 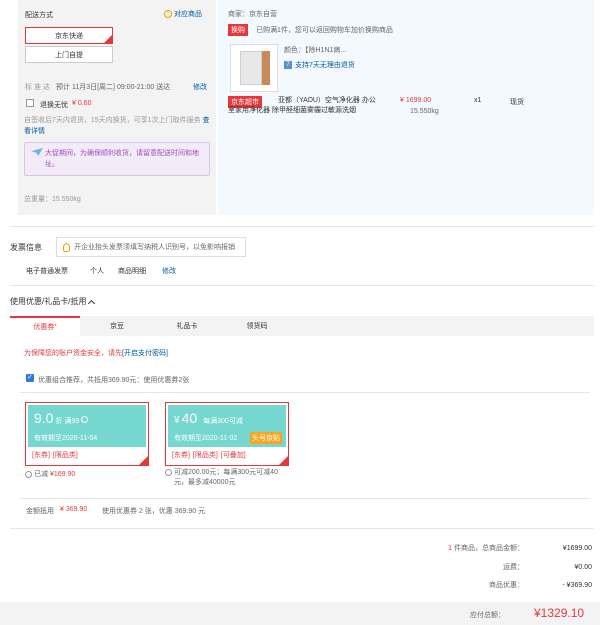 I want to click on product-qty: x1, so click(x=478, y=100).